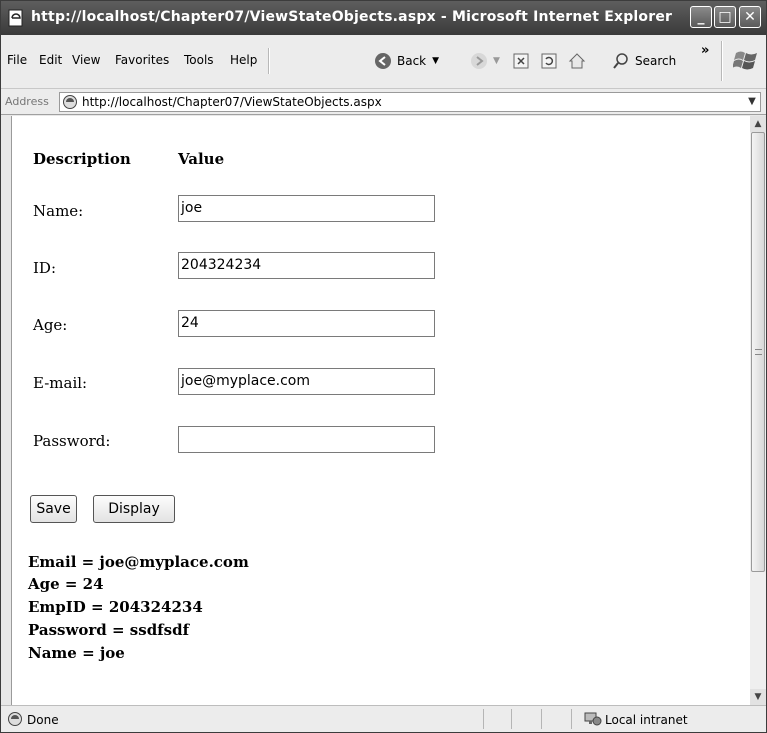  Describe the element at coordinates (745, 62) in the screenshot. I see `windows-logo-icon` at that location.